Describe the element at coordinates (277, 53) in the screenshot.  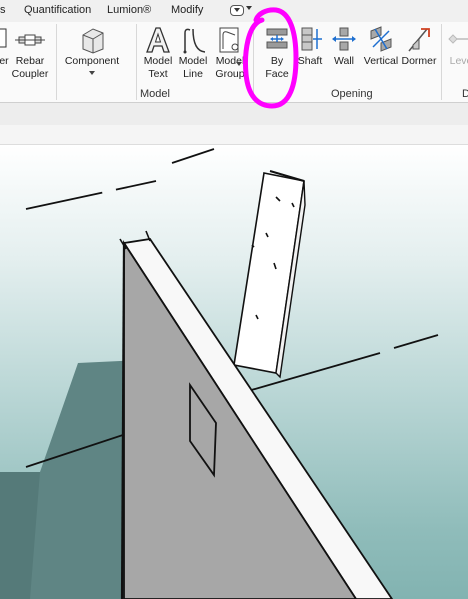
I see `opening-by-face-button: By Face` at that location.